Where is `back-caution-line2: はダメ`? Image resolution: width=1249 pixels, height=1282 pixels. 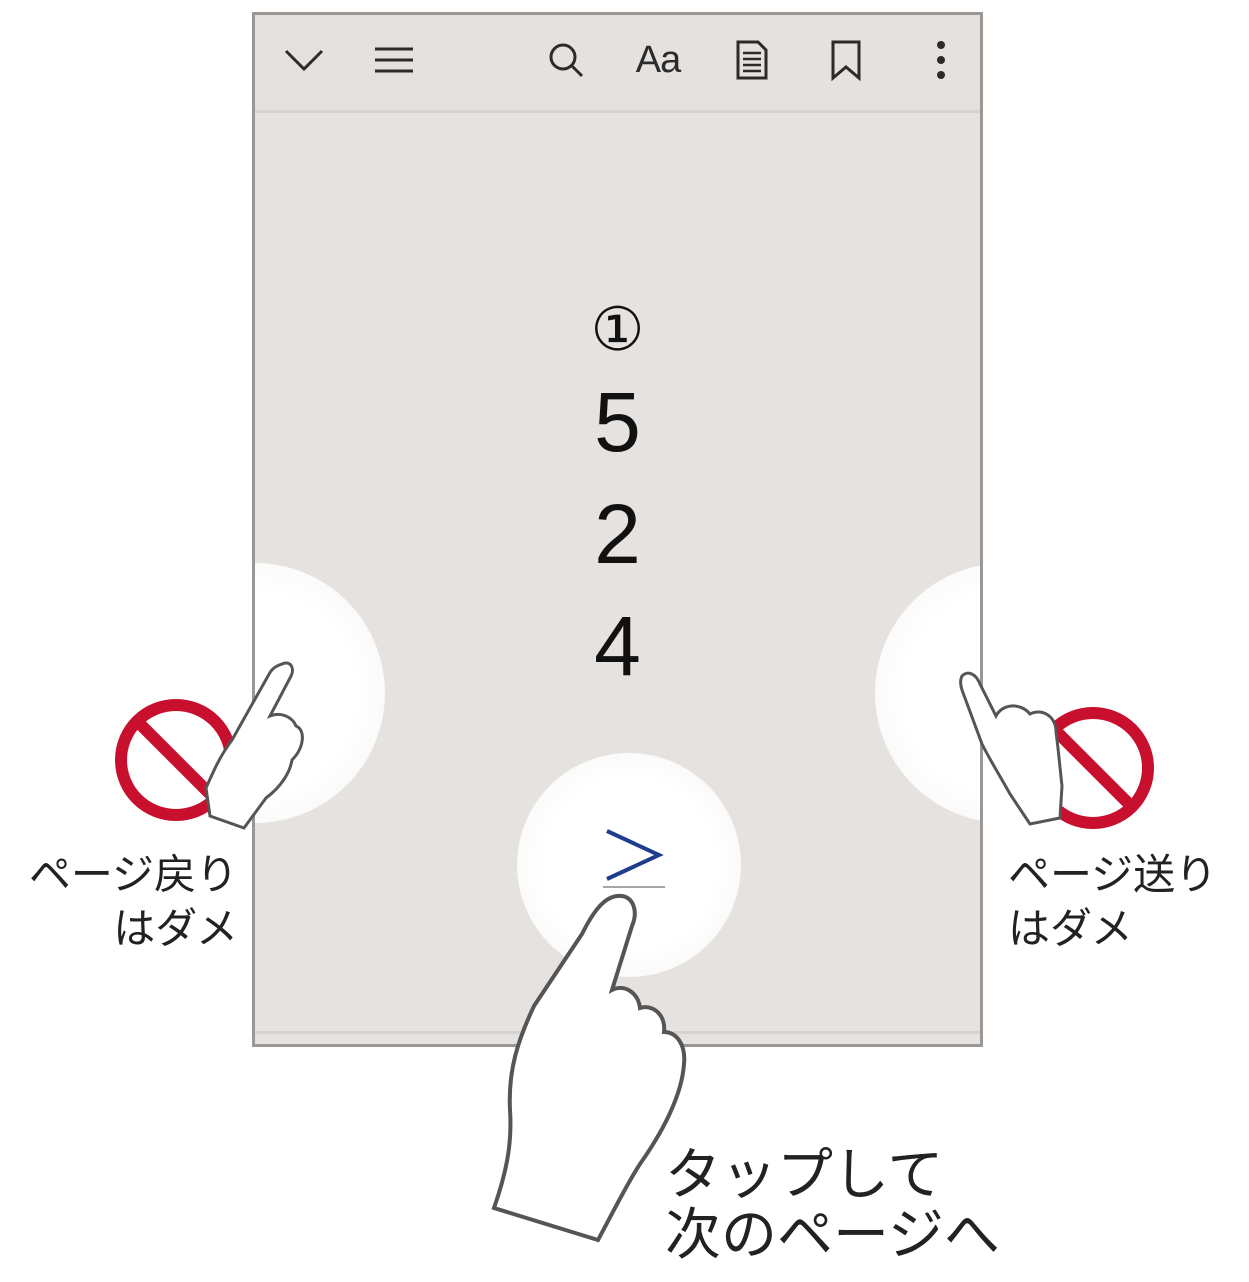 back-caution-line2: はダメ is located at coordinates (175, 928).